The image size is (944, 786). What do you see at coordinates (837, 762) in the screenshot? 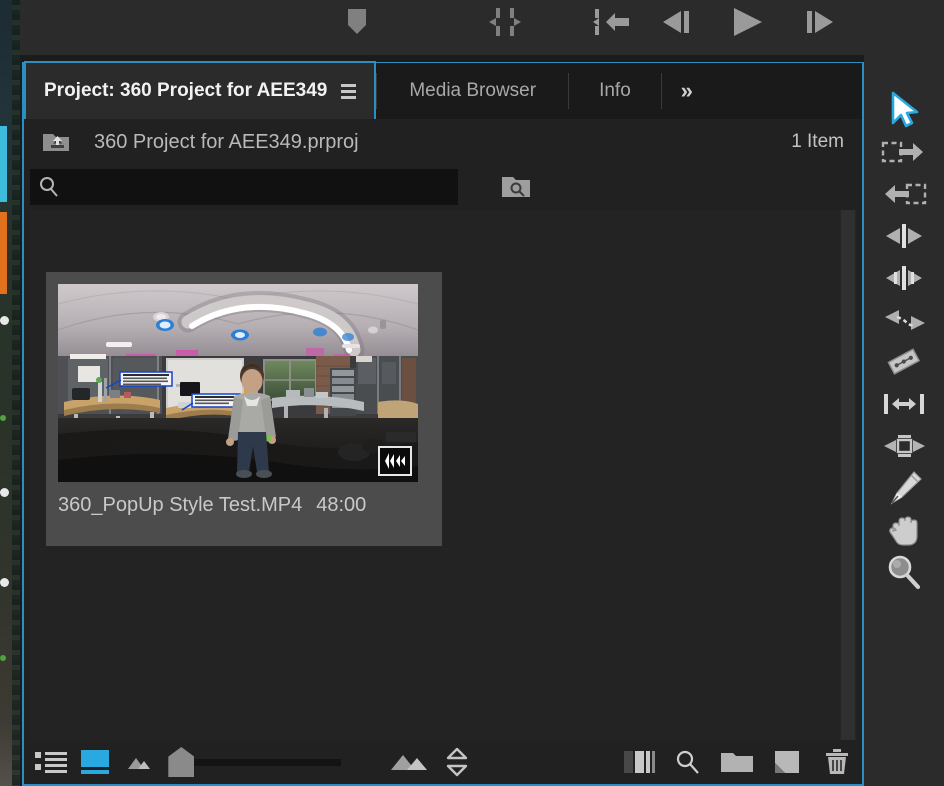
I see `delete-icon` at bounding box center [837, 762].